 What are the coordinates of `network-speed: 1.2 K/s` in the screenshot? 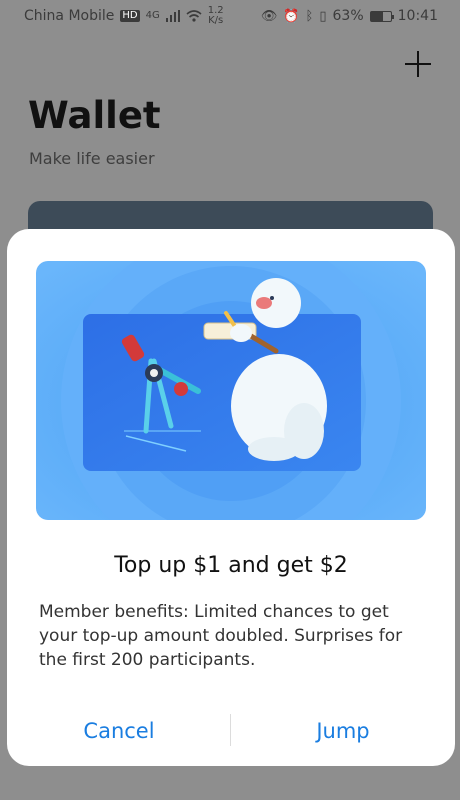 It's located at (216, 16).